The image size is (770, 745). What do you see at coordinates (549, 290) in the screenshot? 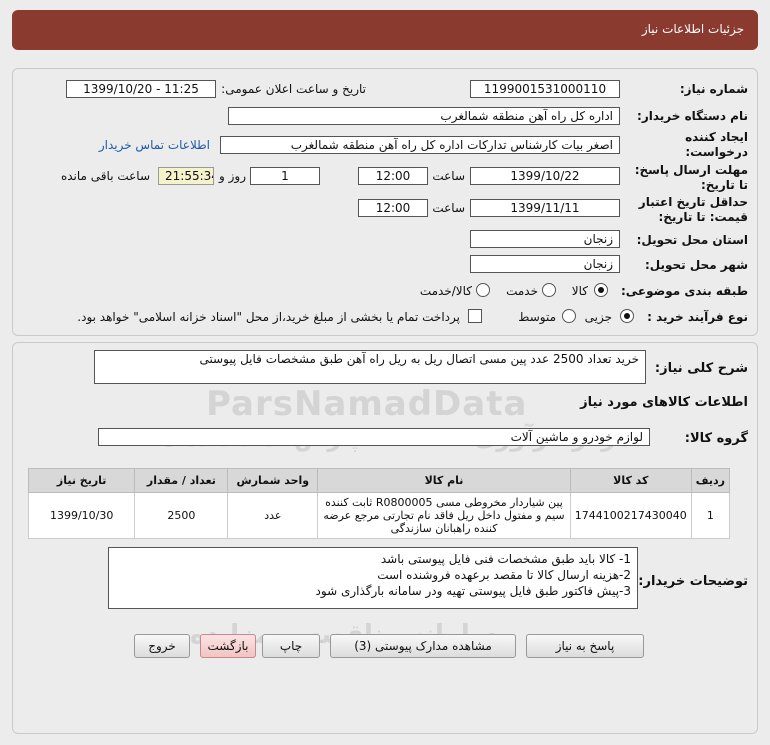
I see `category-service-radio` at bounding box center [549, 290].